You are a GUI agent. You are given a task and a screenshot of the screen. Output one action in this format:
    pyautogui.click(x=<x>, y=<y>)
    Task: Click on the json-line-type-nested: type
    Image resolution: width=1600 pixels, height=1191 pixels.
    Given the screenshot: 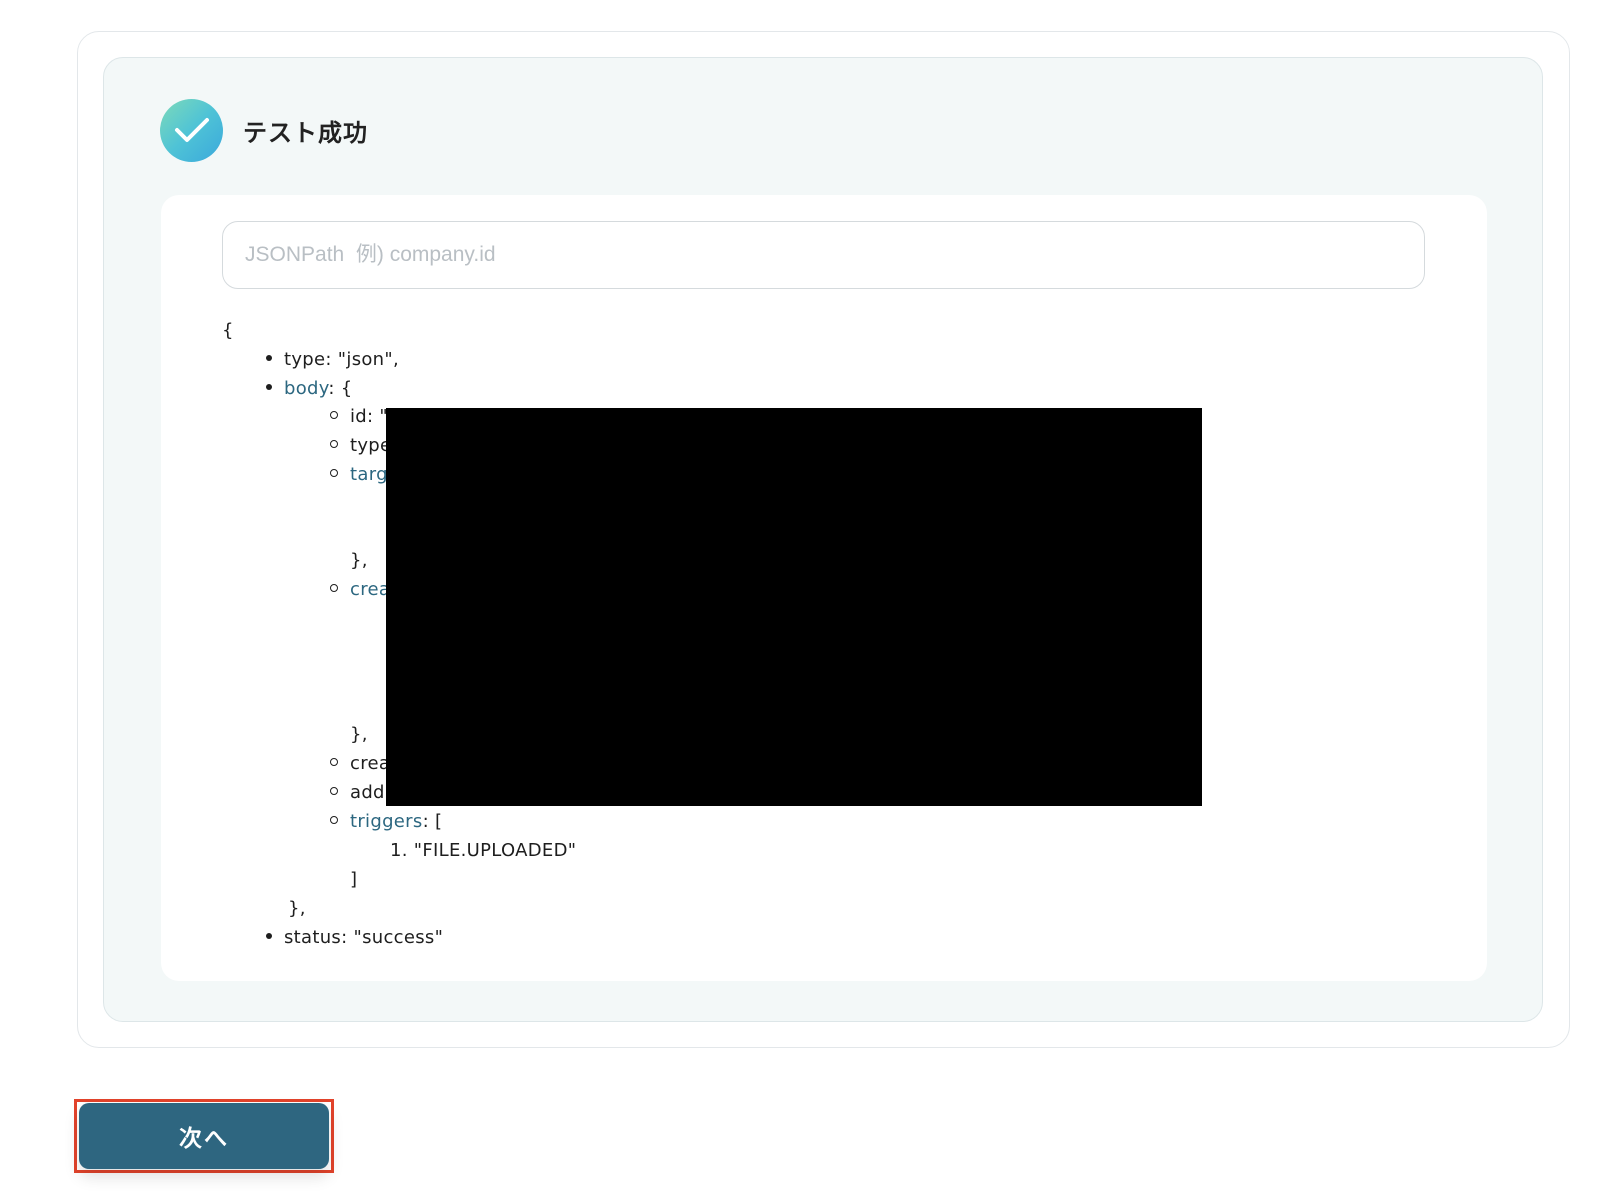 What is the action you would take?
    pyautogui.click(x=360, y=445)
    